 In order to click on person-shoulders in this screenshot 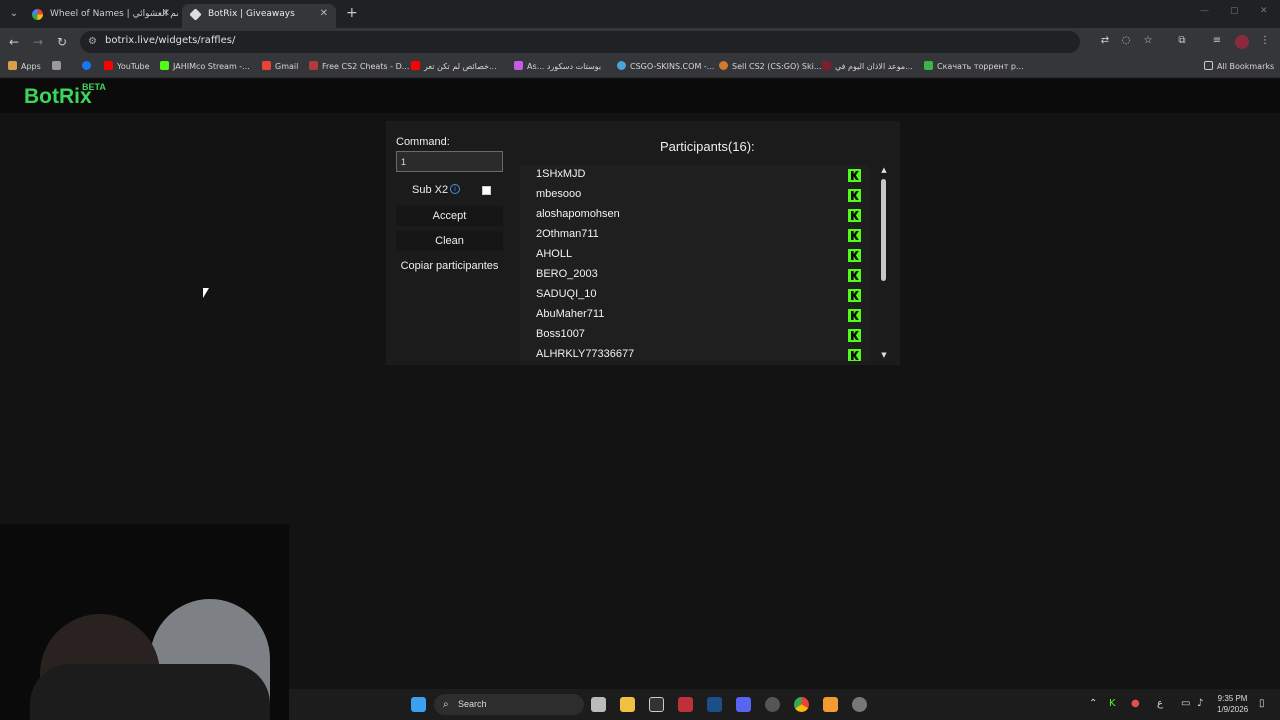, I will do `click(150, 692)`.